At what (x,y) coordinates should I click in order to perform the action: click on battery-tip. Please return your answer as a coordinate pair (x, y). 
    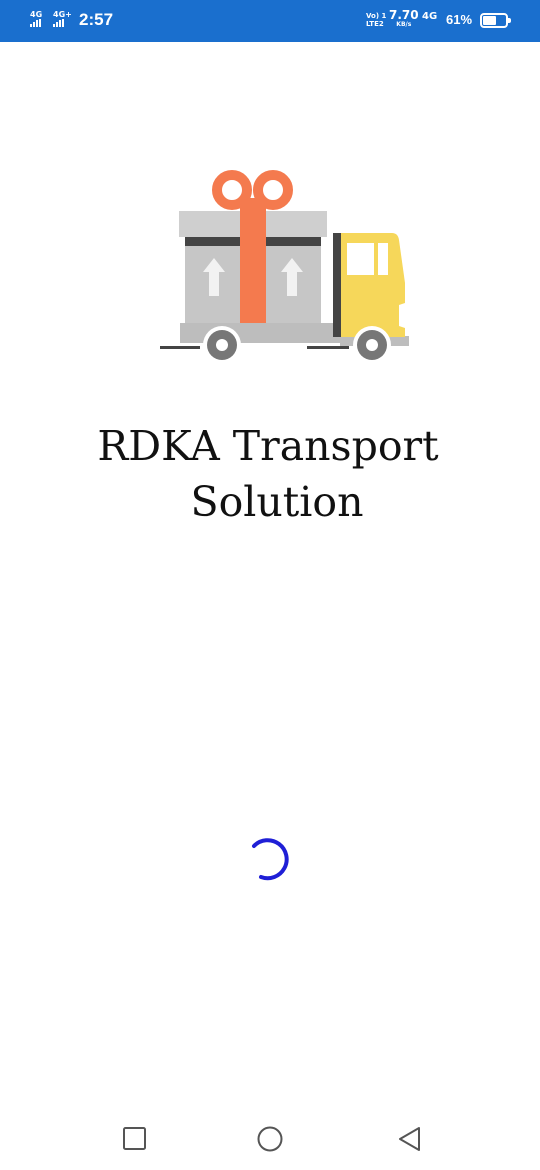
    Looking at the image, I should click on (509, 20).